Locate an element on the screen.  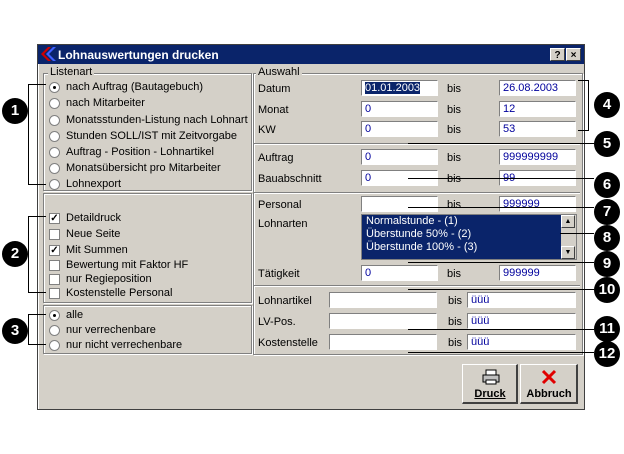
printer-icon is located at coordinates (491, 377).